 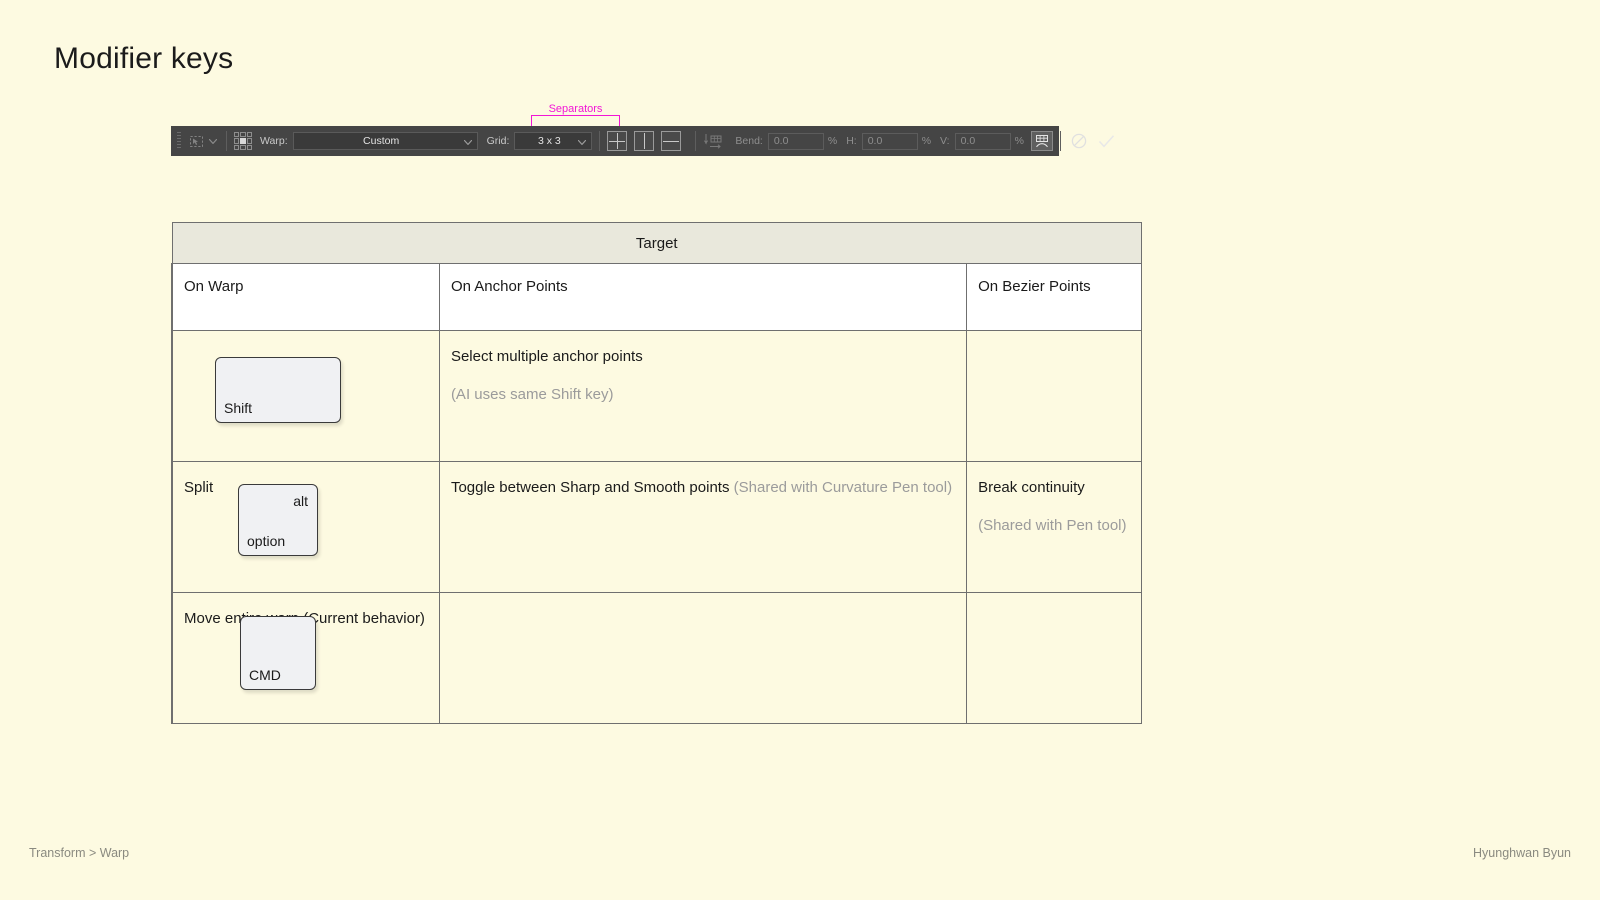 I want to click on warp-toggle-icon, so click(x=1041, y=141).